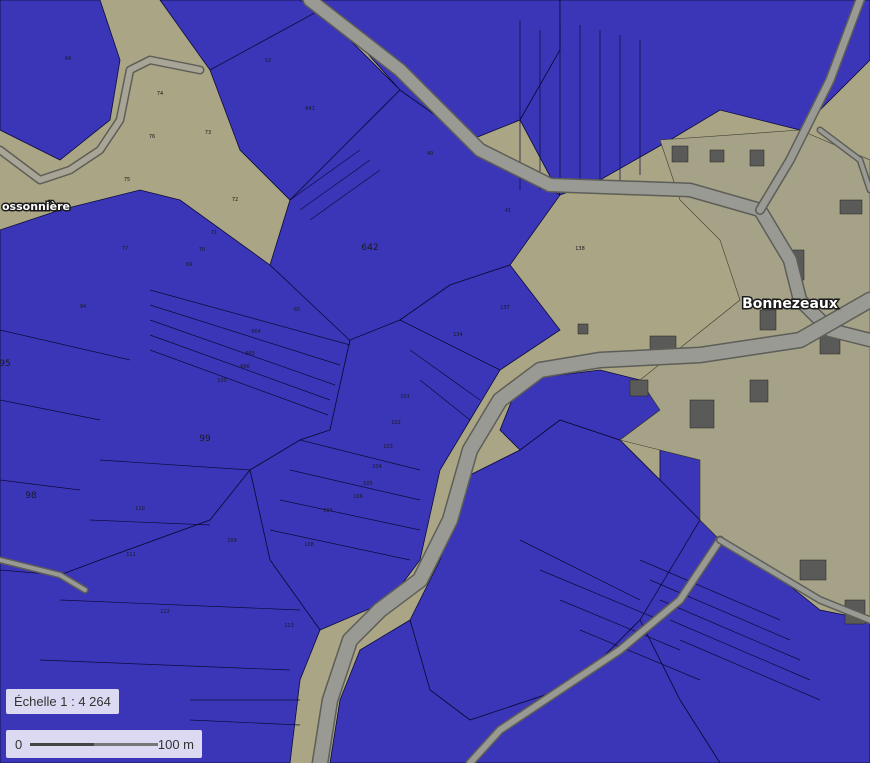  Describe the element at coordinates (310, 109) in the screenshot. I see `parcel-label: 641` at that location.